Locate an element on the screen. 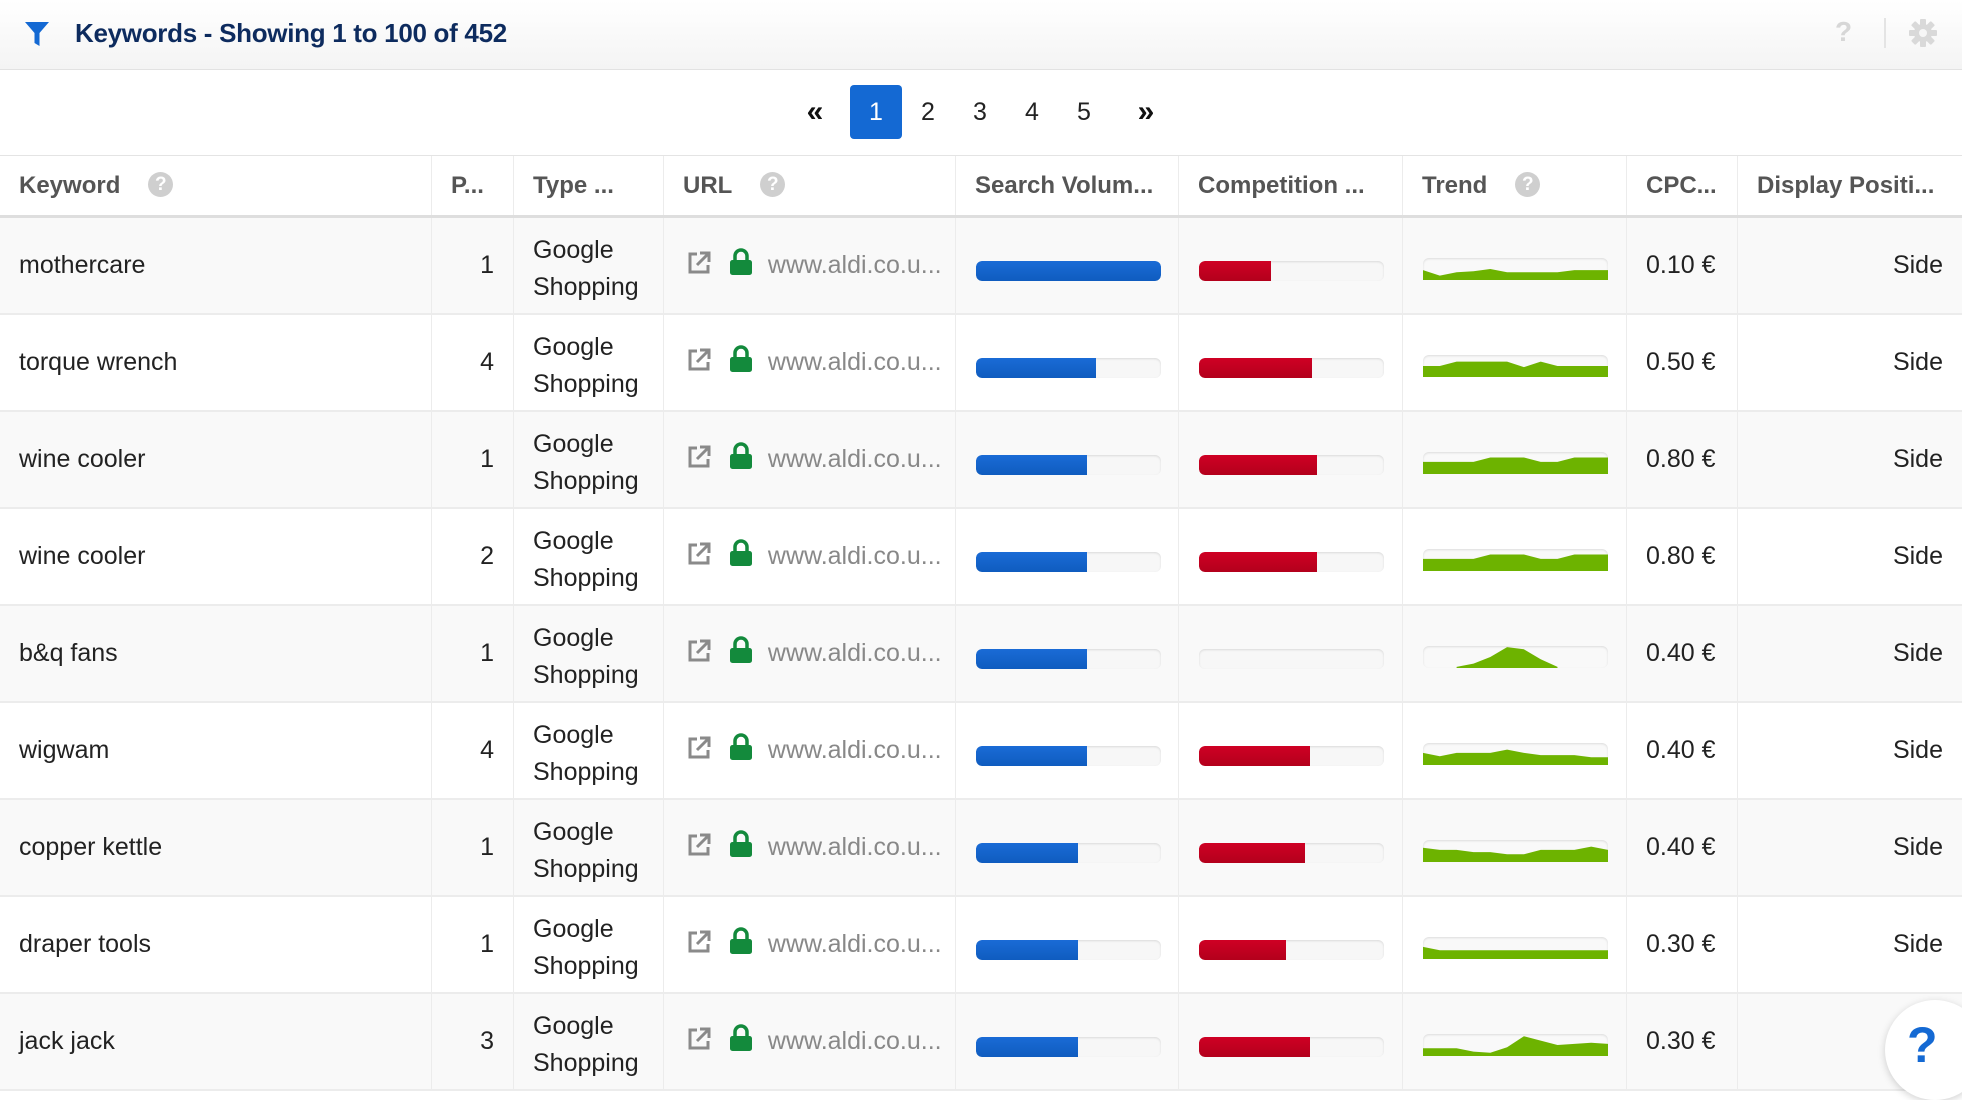 The image size is (1962, 1100). position-cell: 3 is located at coordinates (473, 1041).